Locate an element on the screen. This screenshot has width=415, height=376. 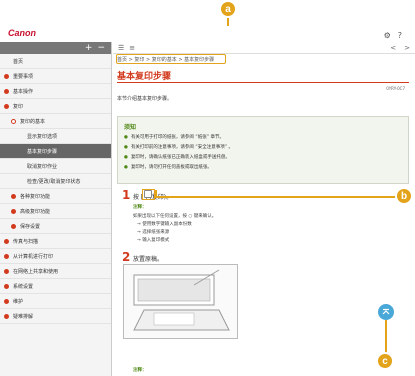
sidebar-item-label: 维护 is located at coordinates (18, 301).